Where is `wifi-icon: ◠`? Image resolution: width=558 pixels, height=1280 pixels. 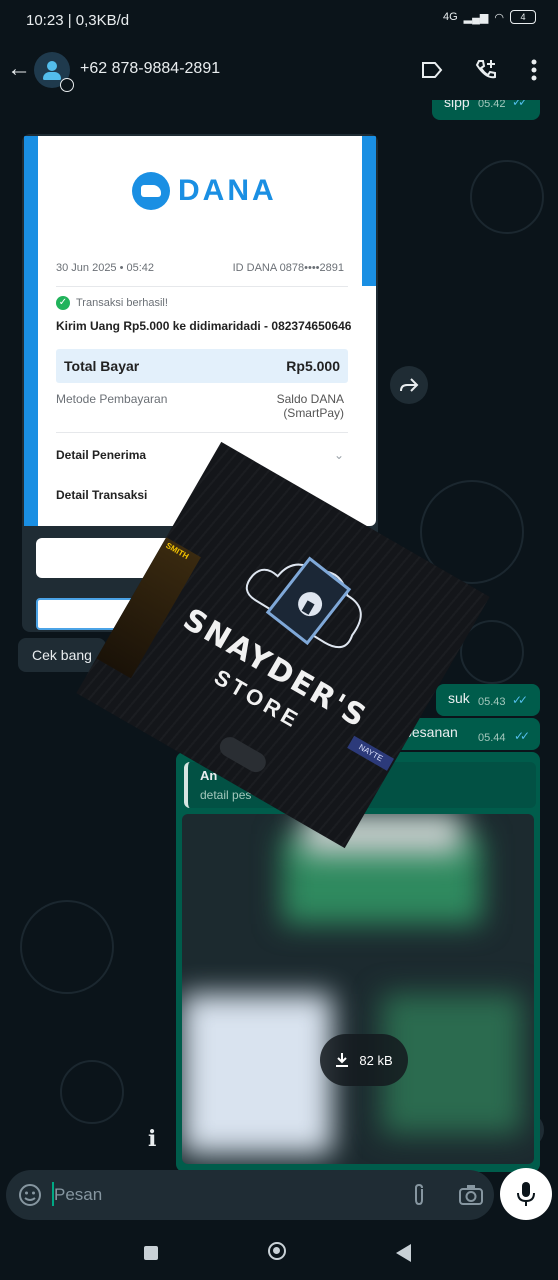
wifi-icon: ◠ is located at coordinates (499, 17).